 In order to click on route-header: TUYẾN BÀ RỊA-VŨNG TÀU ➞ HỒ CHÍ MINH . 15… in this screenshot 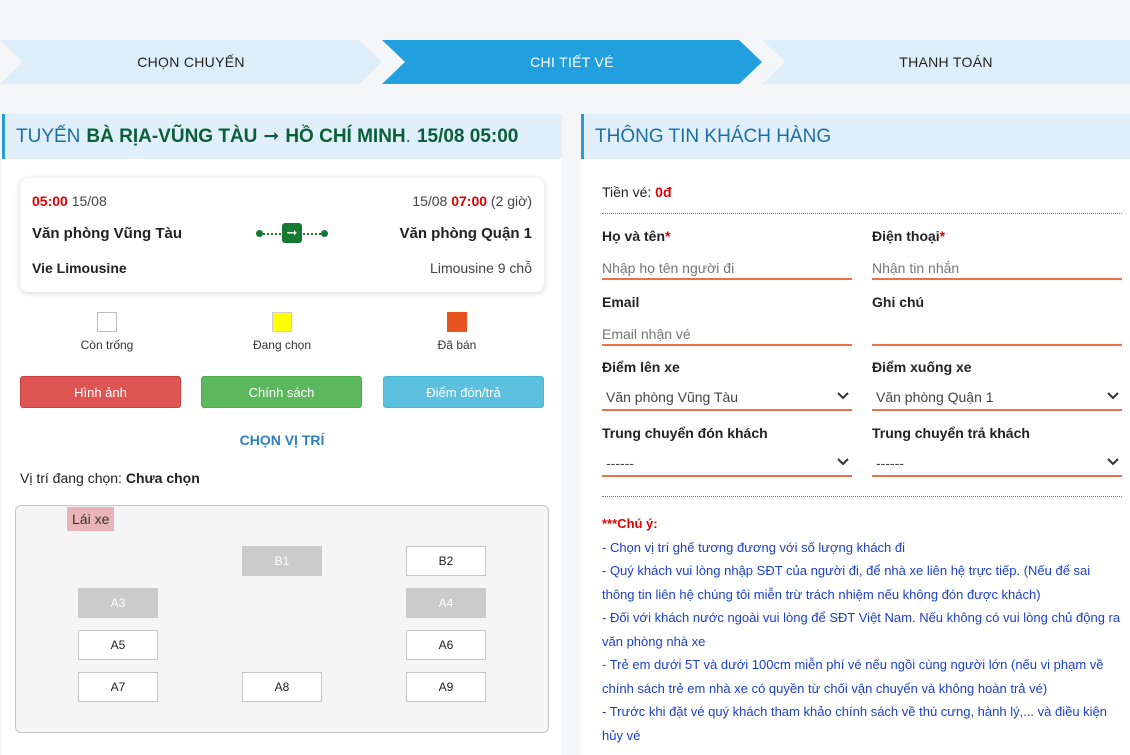, I will do `click(282, 136)`.